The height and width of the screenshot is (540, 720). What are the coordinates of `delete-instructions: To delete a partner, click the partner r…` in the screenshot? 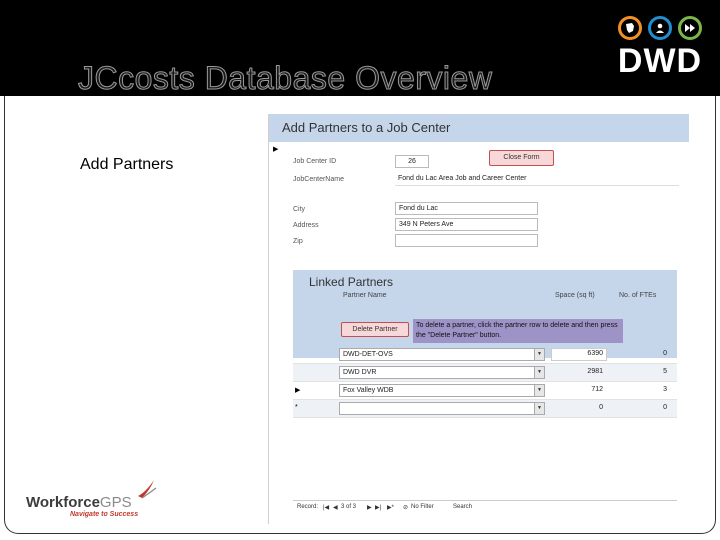 It's located at (518, 331).